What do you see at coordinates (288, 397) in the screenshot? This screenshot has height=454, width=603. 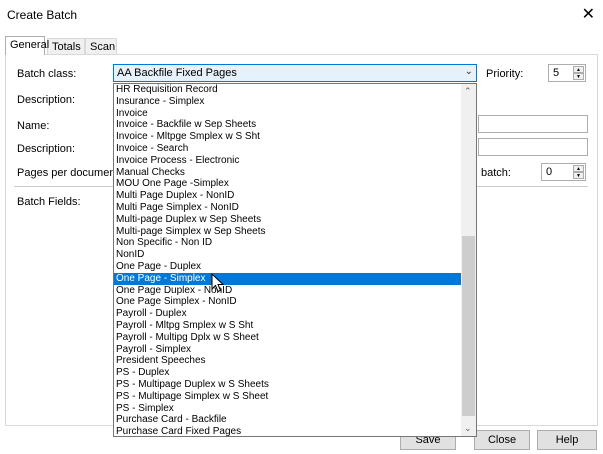 I see `list-item: PS - Multipage Simplex w S Sheet` at bounding box center [288, 397].